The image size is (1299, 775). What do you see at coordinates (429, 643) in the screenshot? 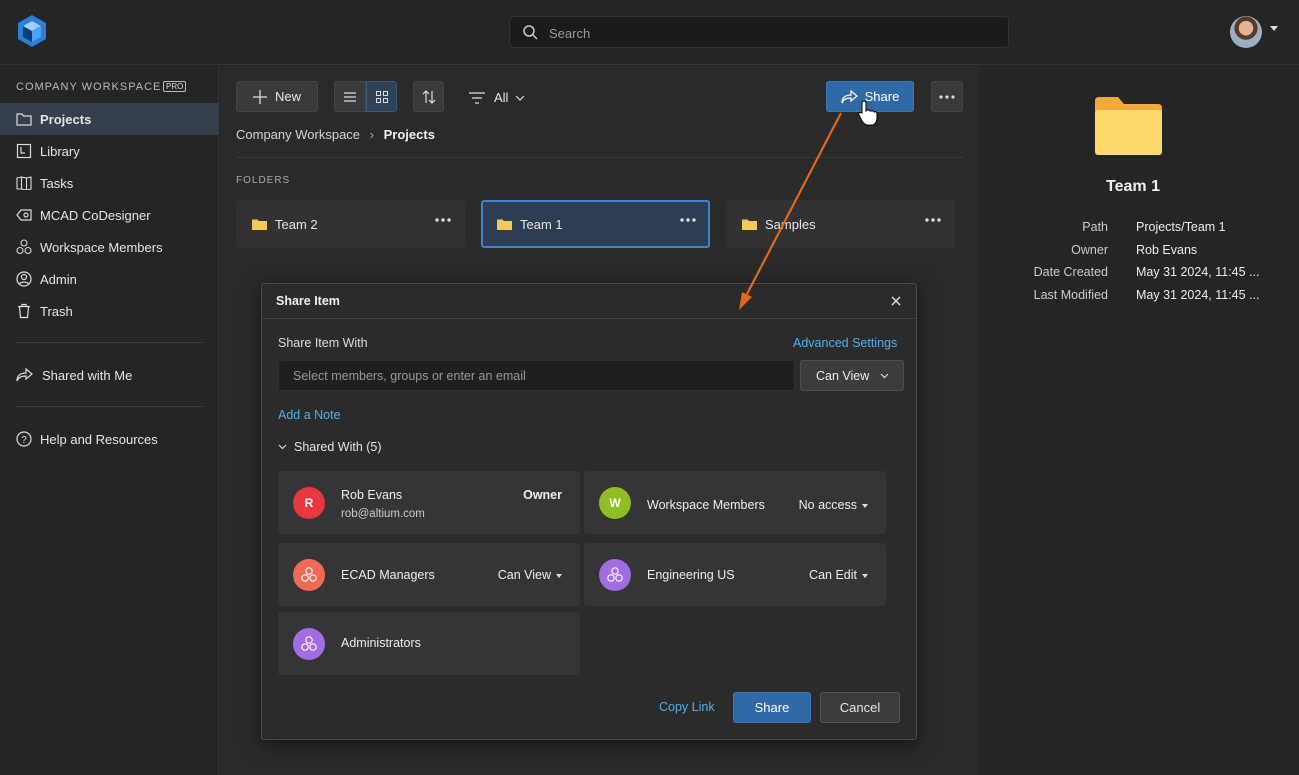
I see `member-card-administrators: Administrators` at bounding box center [429, 643].